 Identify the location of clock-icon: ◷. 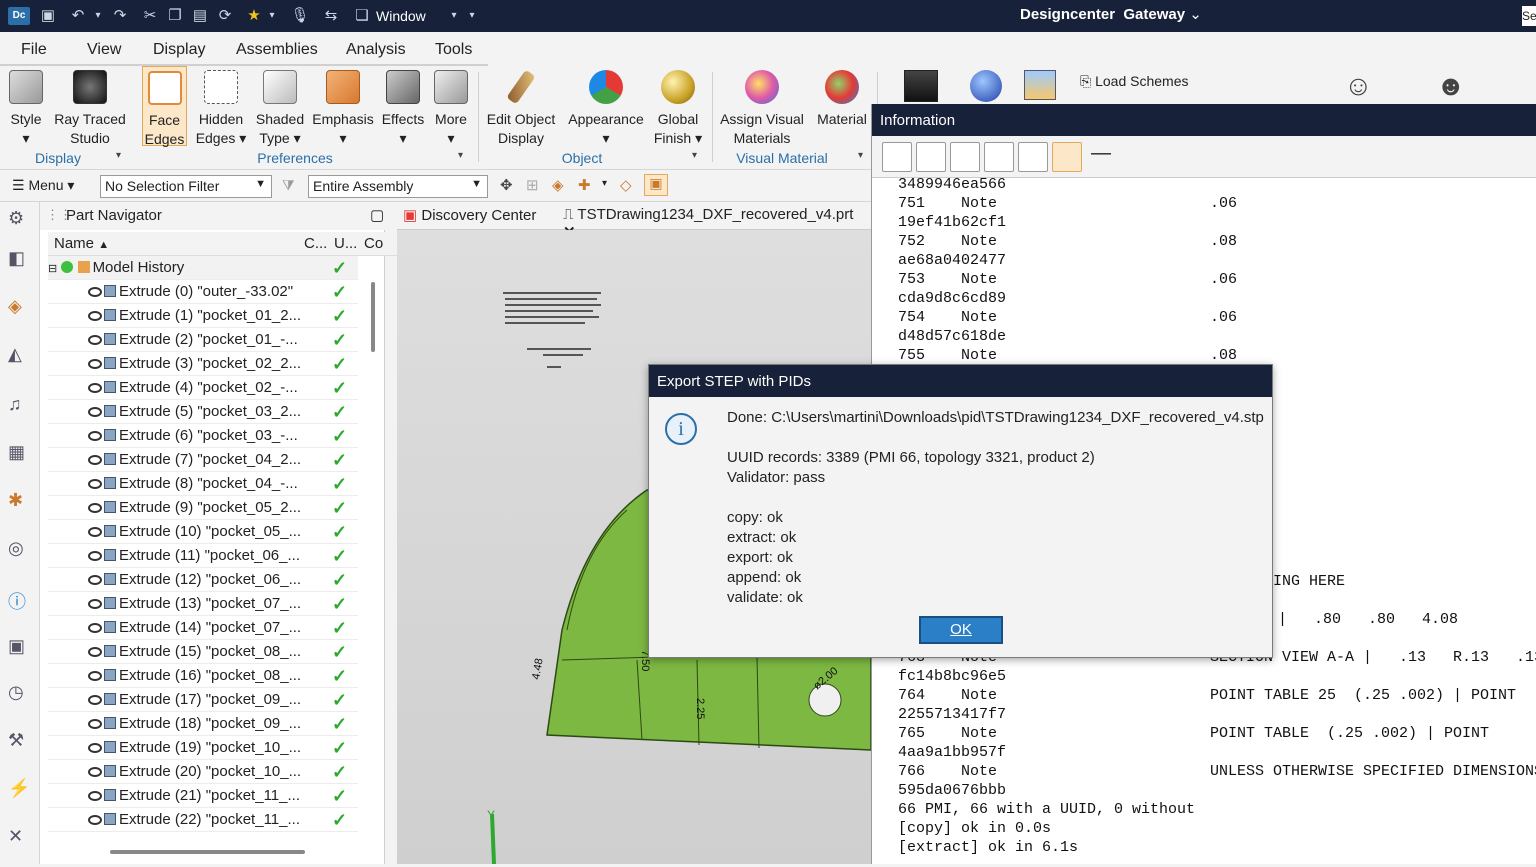
(20, 694).